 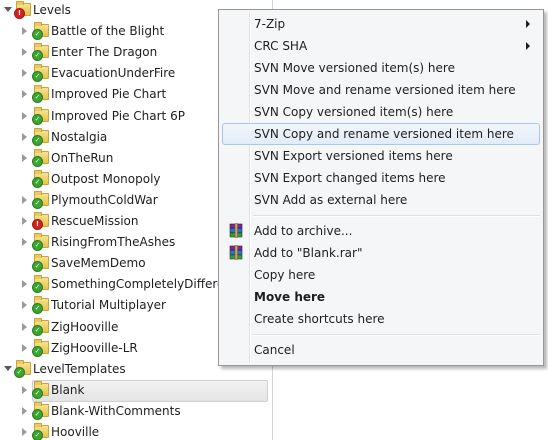 I want to click on menu-item: SVN Export versioned items here, so click(x=381, y=156).